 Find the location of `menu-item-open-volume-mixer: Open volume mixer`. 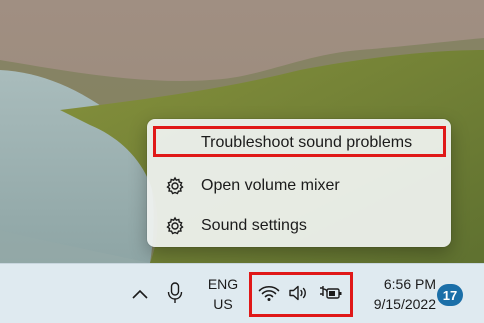

menu-item-open-volume-mixer: Open volume mixer is located at coordinates (299, 186).